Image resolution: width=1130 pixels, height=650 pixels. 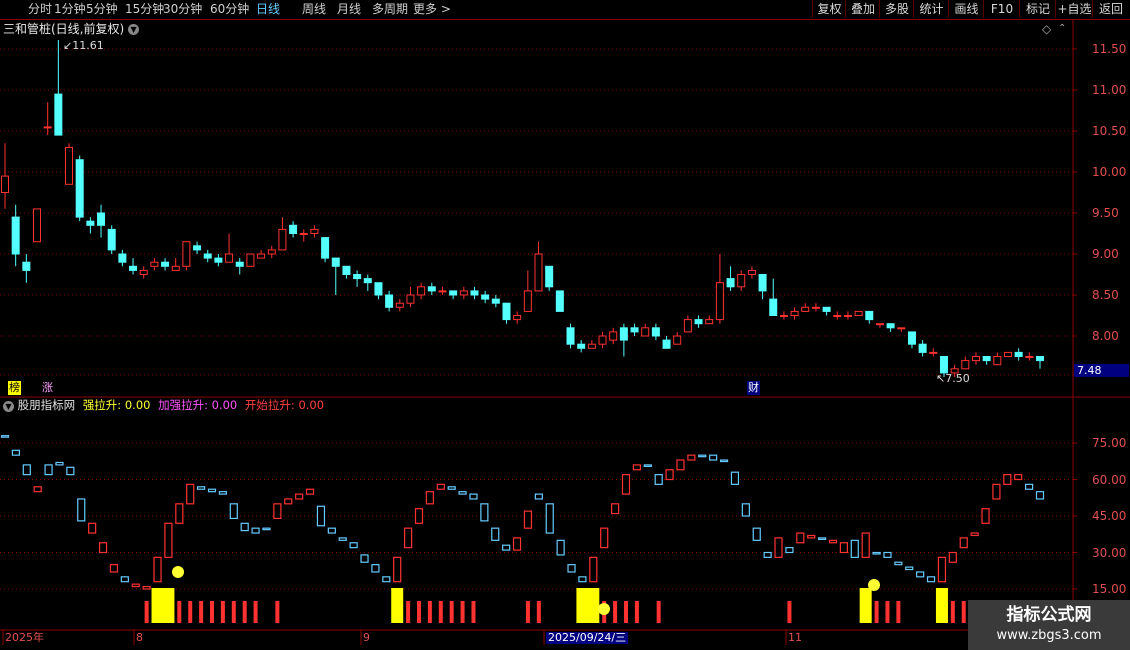 What do you see at coordinates (966, 9) in the screenshot?
I see `toolbar-button-4: 画线` at bounding box center [966, 9].